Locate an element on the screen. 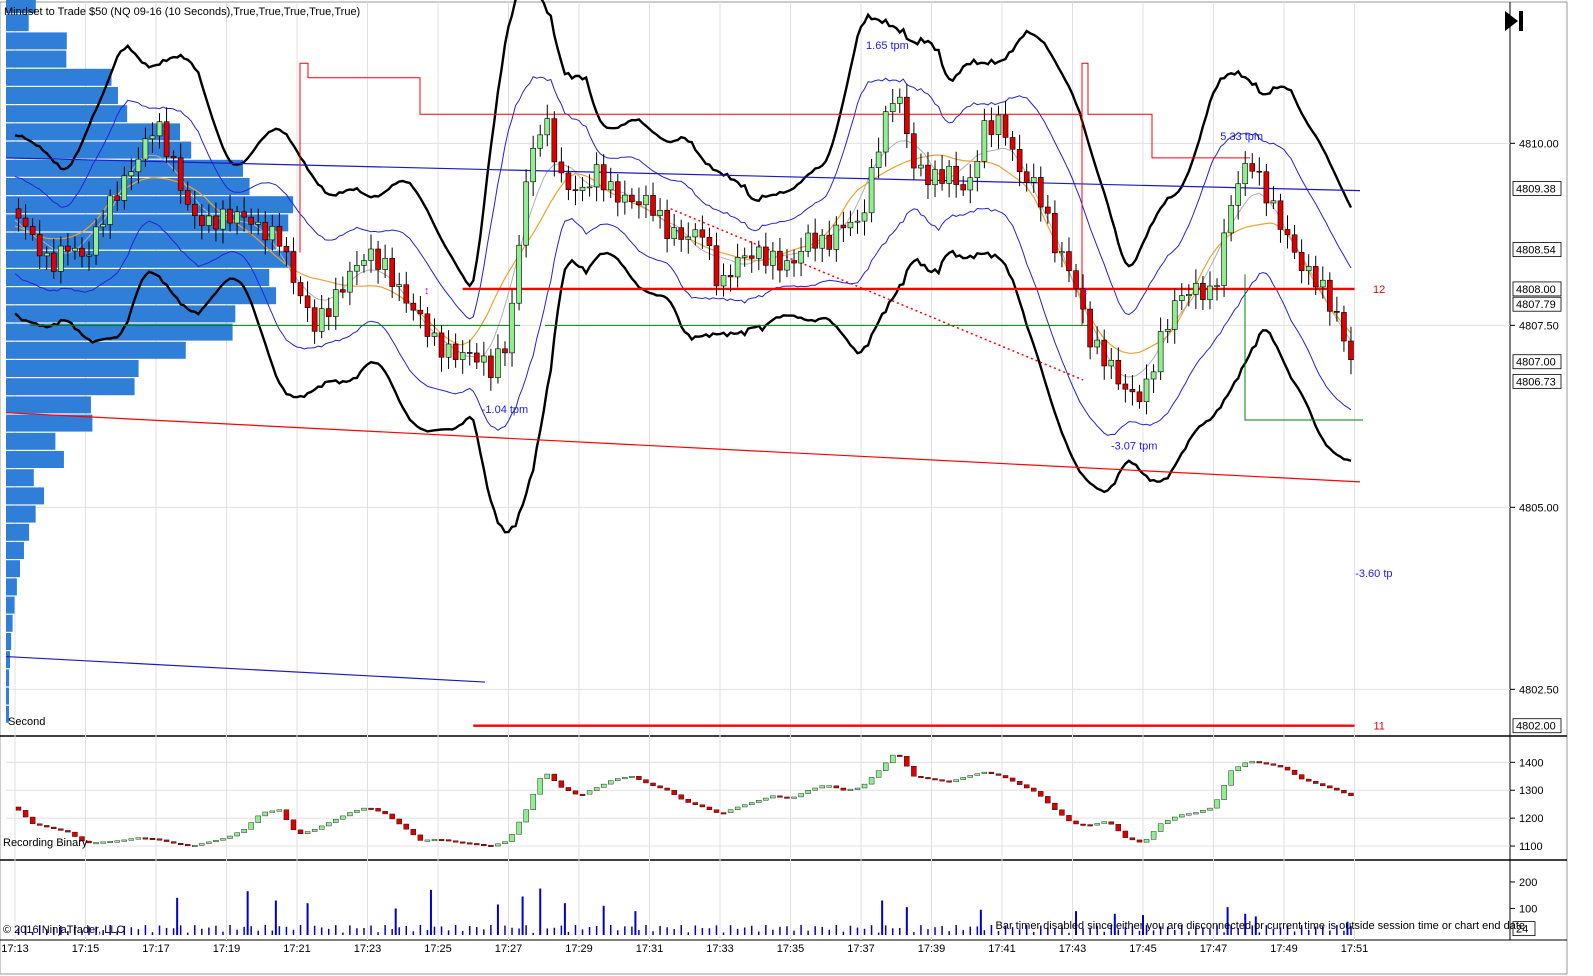  time-tick-label: 17:17 is located at coordinates (156, 949).